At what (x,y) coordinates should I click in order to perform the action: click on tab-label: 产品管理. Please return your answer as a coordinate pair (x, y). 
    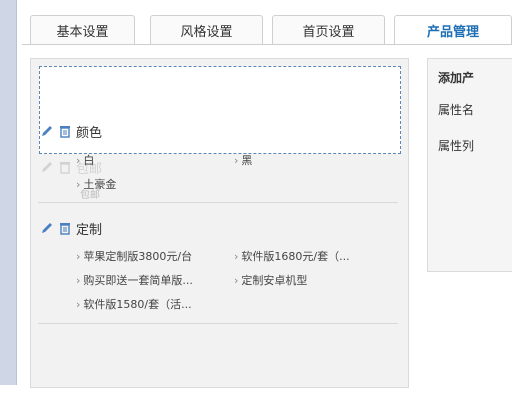
    Looking at the image, I should click on (452, 32).